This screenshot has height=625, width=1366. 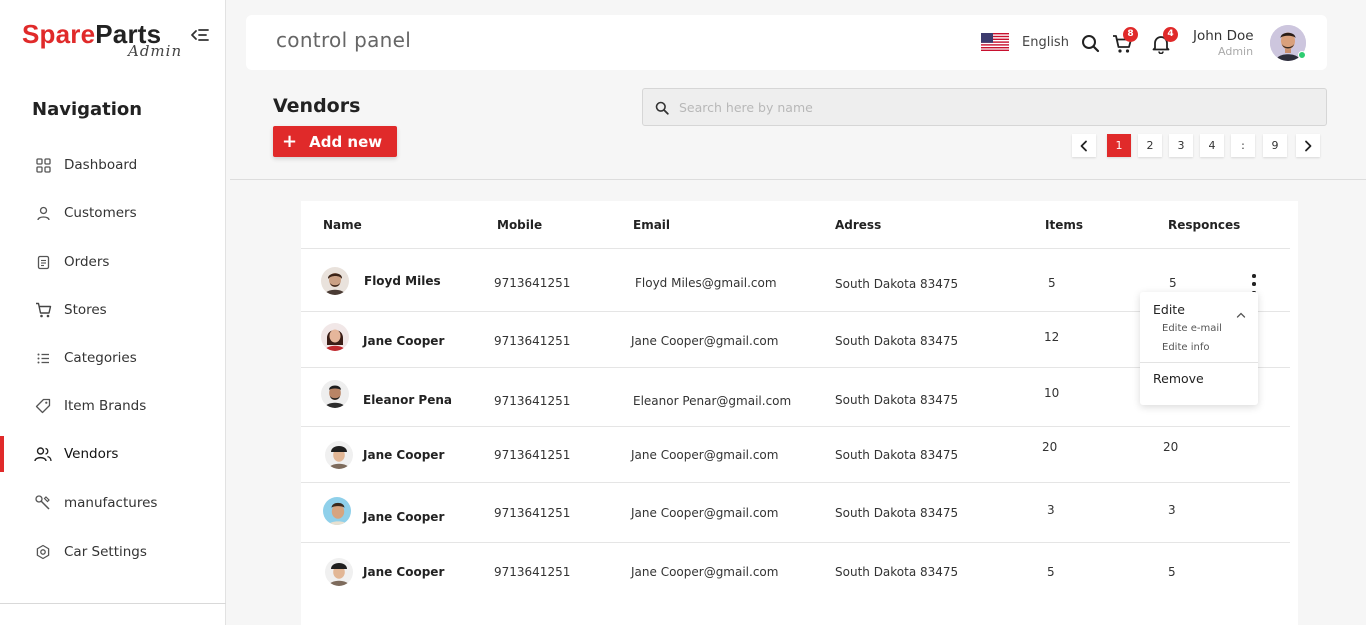 What do you see at coordinates (1169, 309) in the screenshot?
I see `edit-menu-item: Edite` at bounding box center [1169, 309].